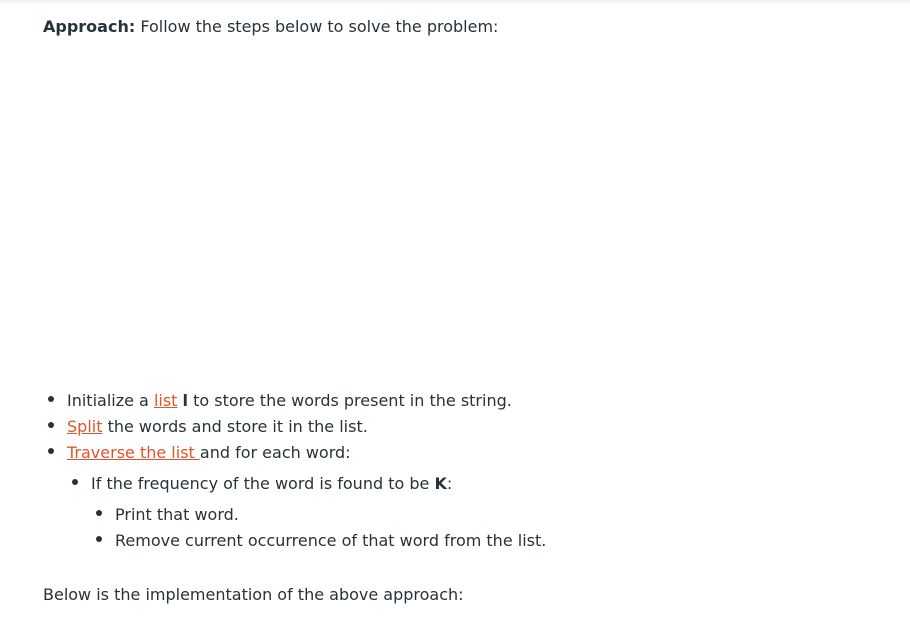 This screenshot has width=910, height=636. I want to click on list-link: list, so click(166, 400).